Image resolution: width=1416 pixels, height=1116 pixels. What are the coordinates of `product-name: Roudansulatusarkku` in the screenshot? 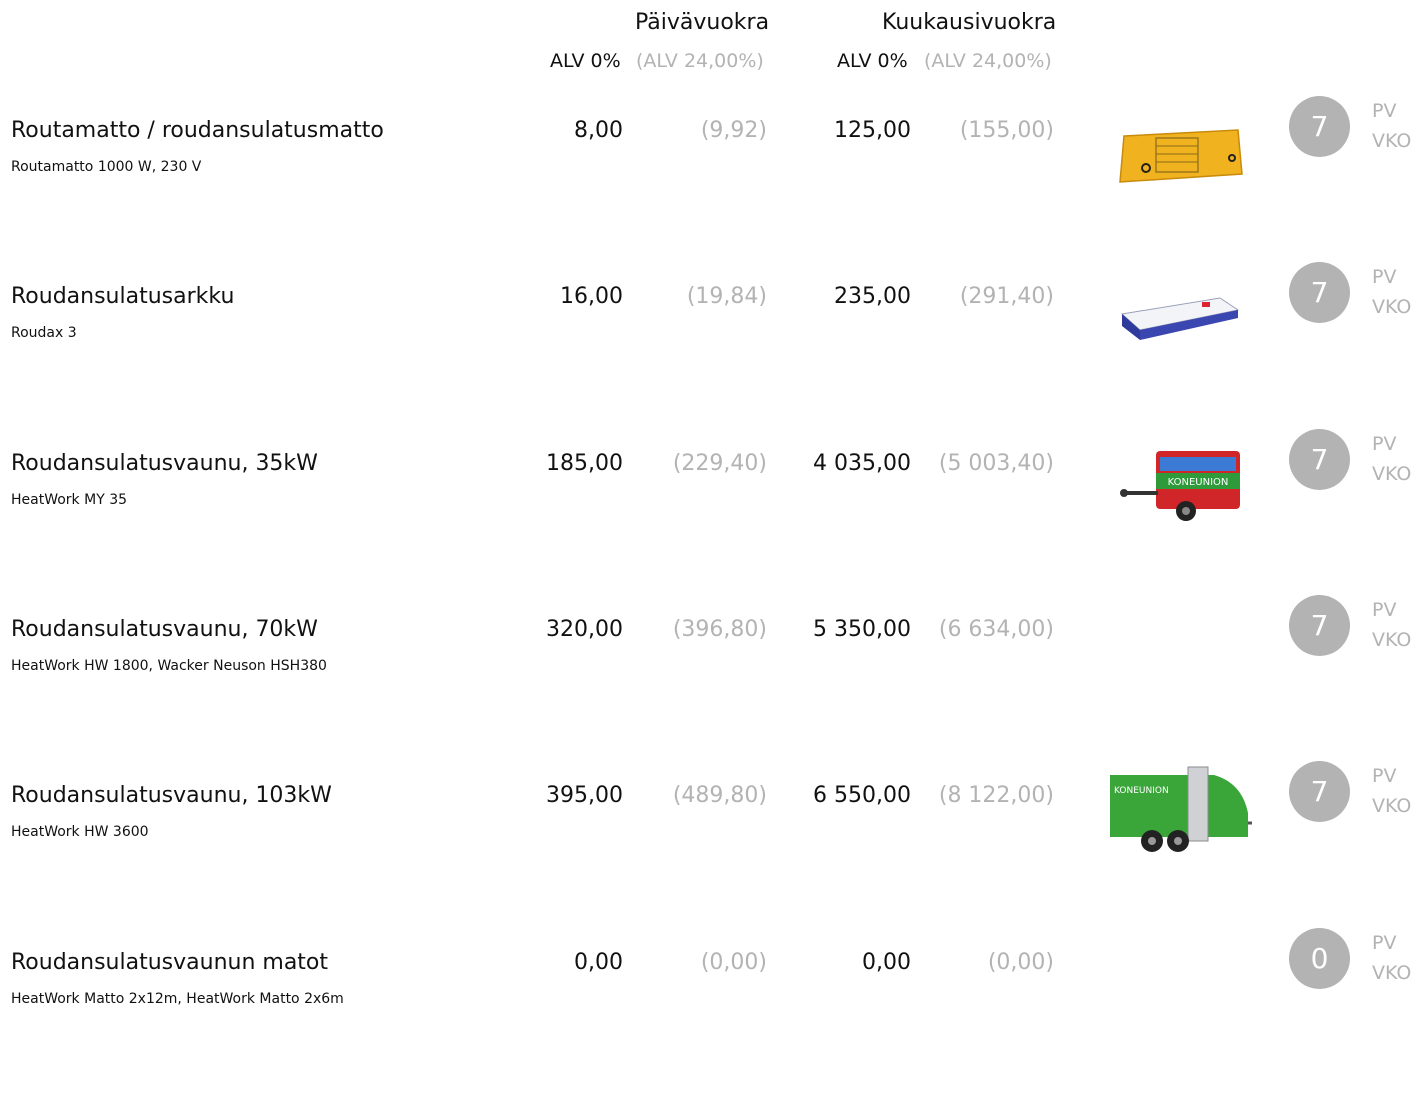 It's located at (122, 296).